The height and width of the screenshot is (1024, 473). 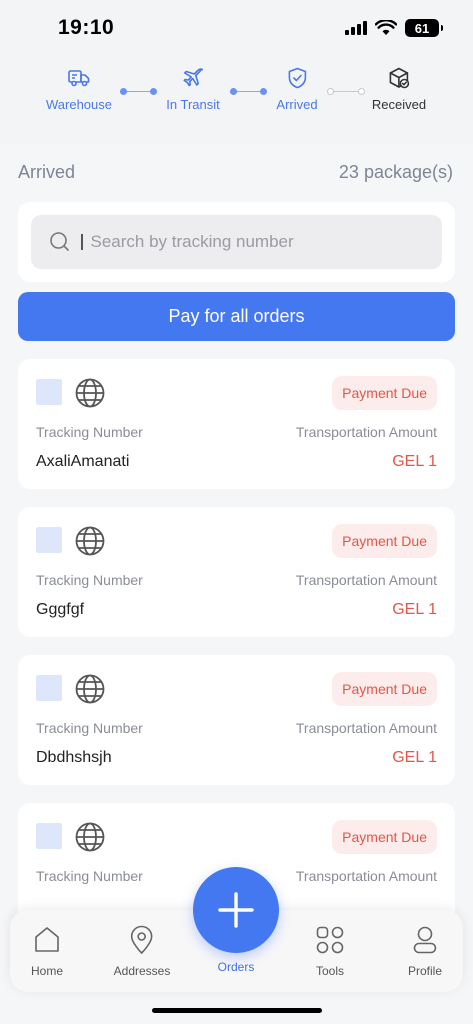 What do you see at coordinates (240, 242) in the screenshot?
I see `search-input` at bounding box center [240, 242].